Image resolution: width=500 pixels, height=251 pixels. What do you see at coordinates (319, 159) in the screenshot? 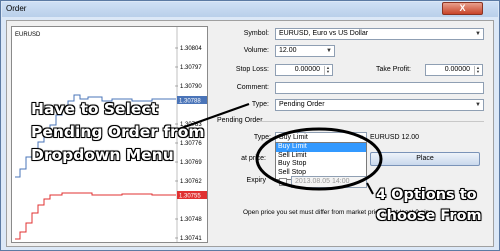
I see `annotation-circle` at bounding box center [319, 159].